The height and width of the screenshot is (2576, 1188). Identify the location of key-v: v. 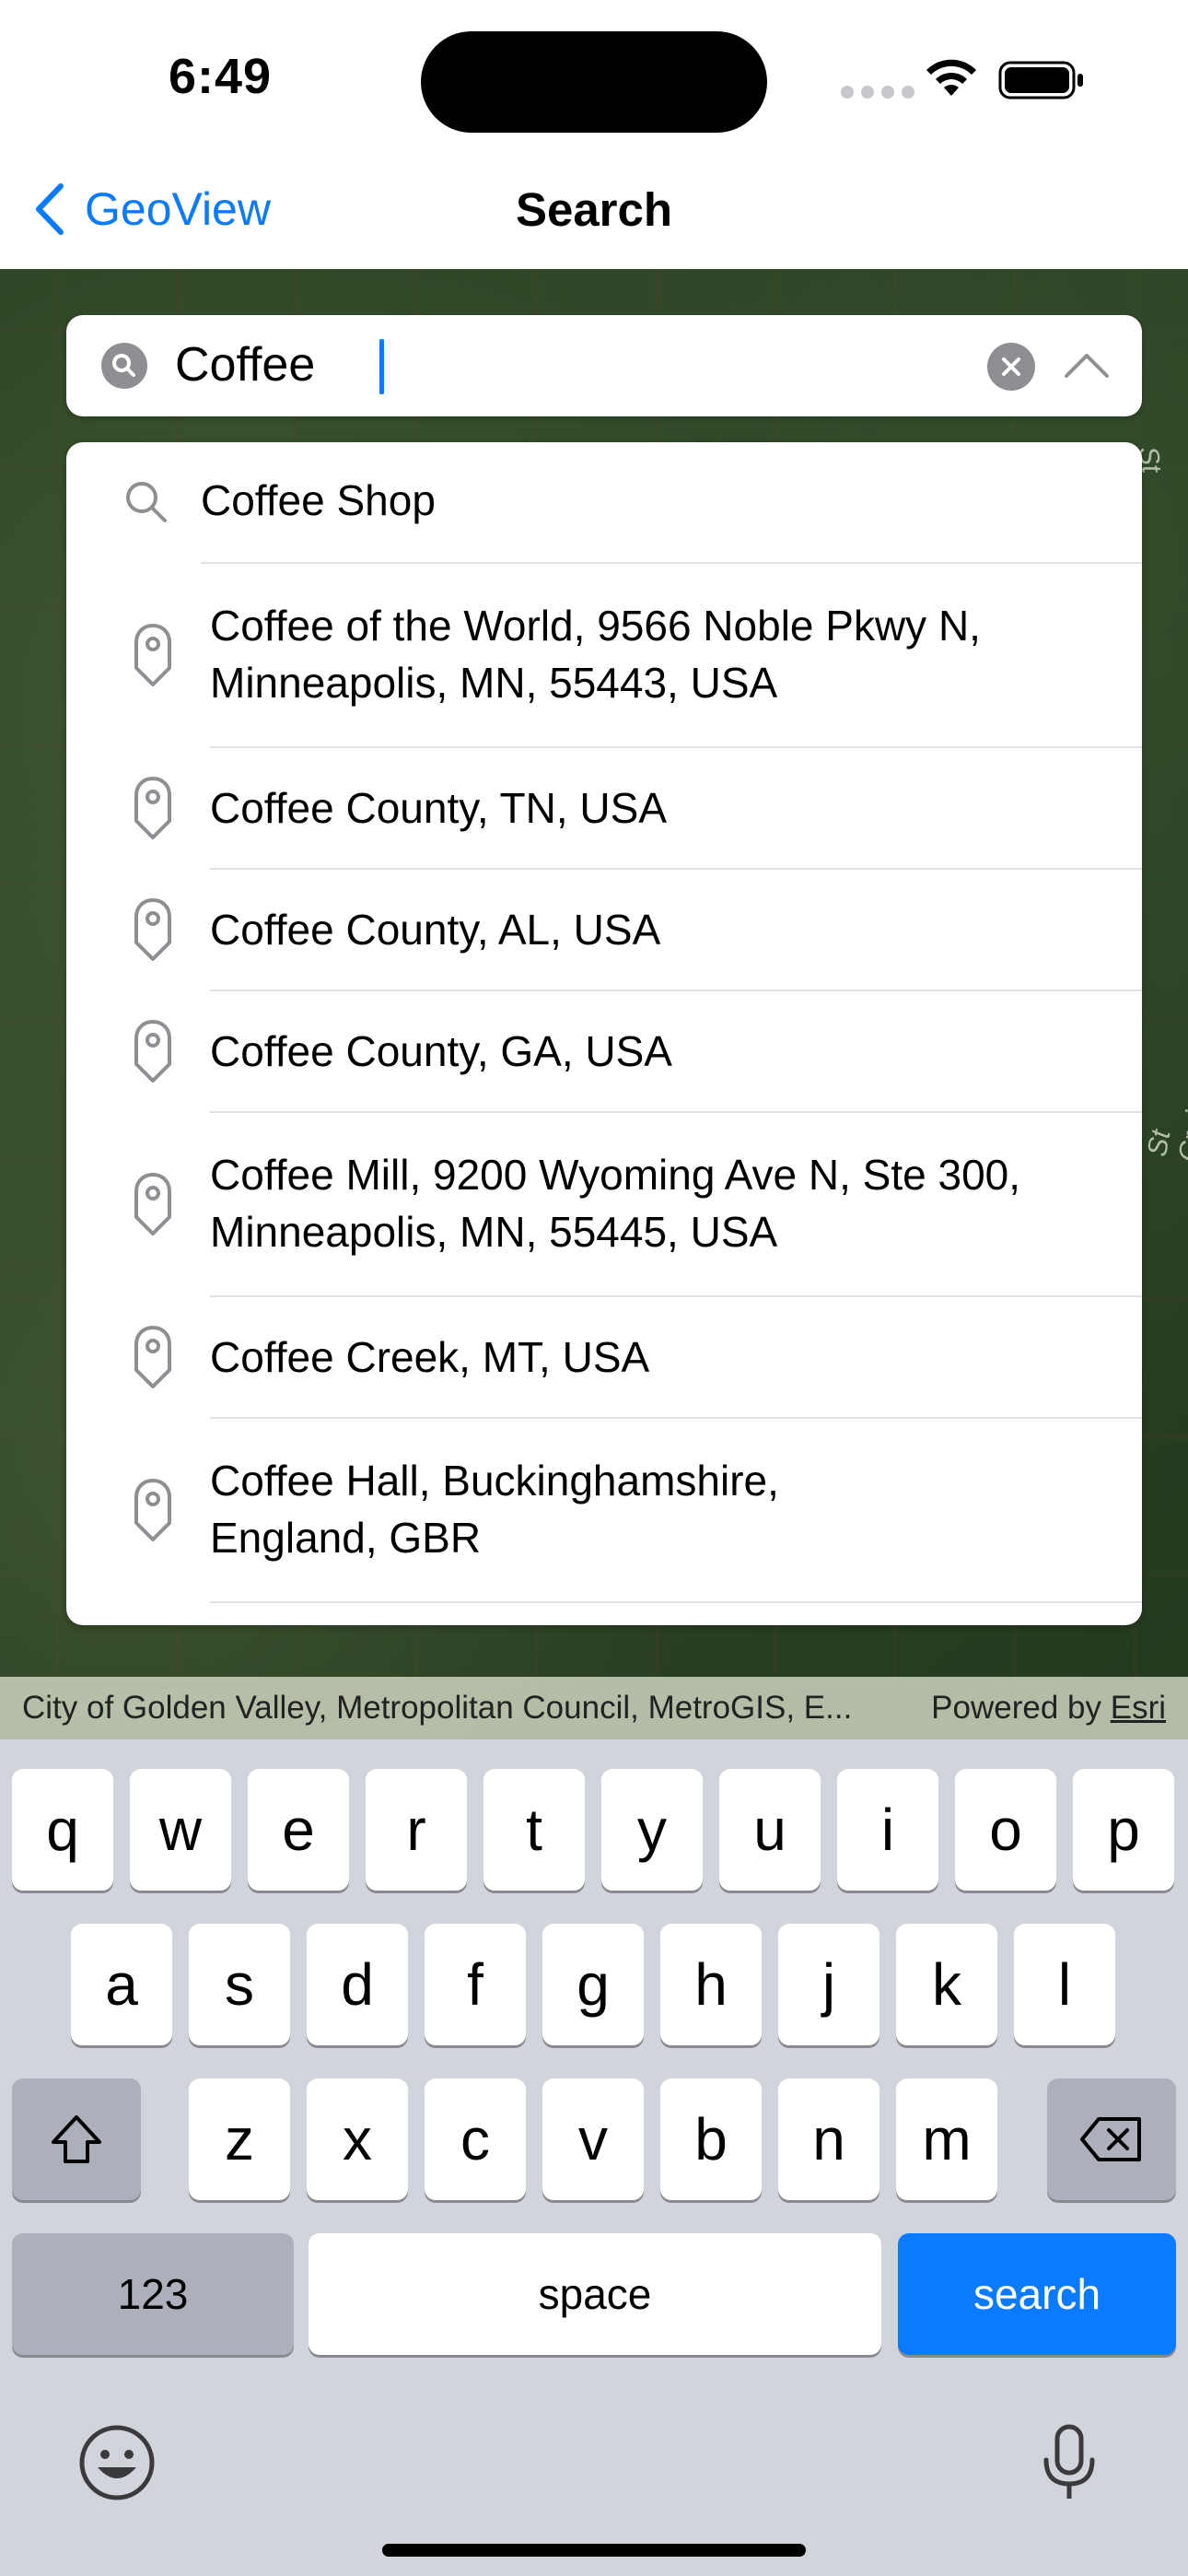
(593, 2139).